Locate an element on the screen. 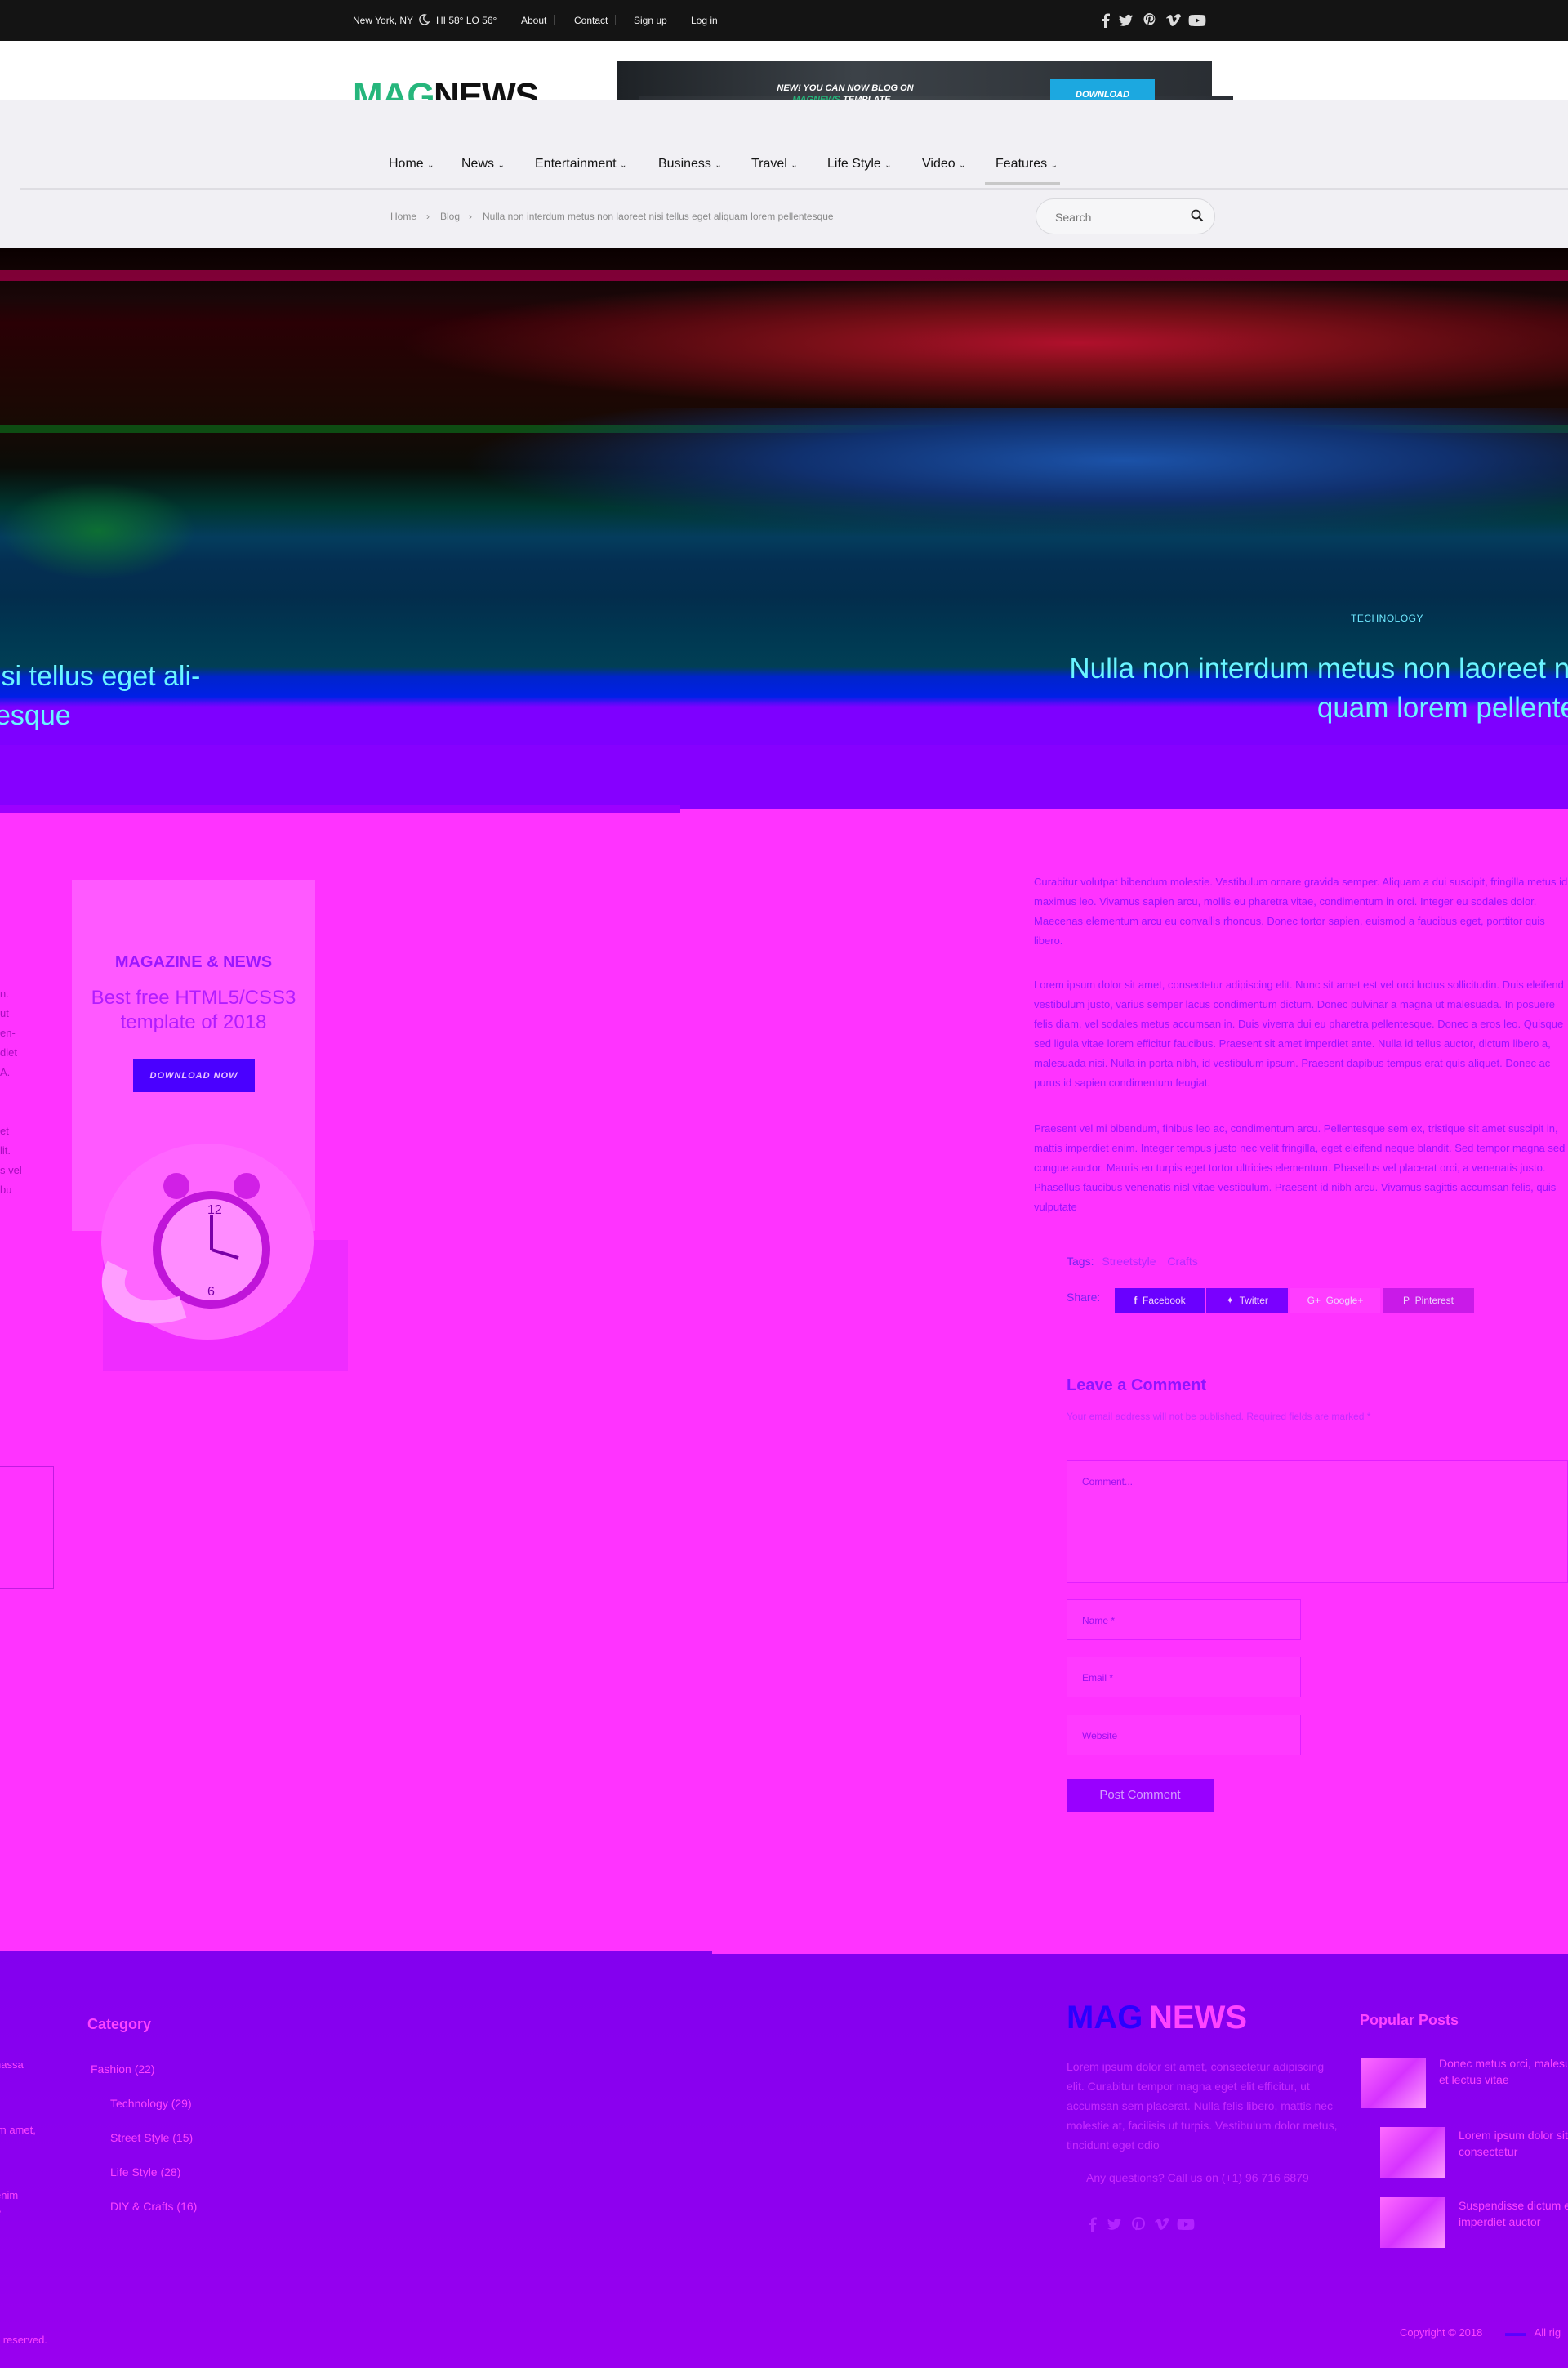 This screenshot has height=2368, width=1568. main-nav is located at coordinates (784, 145).